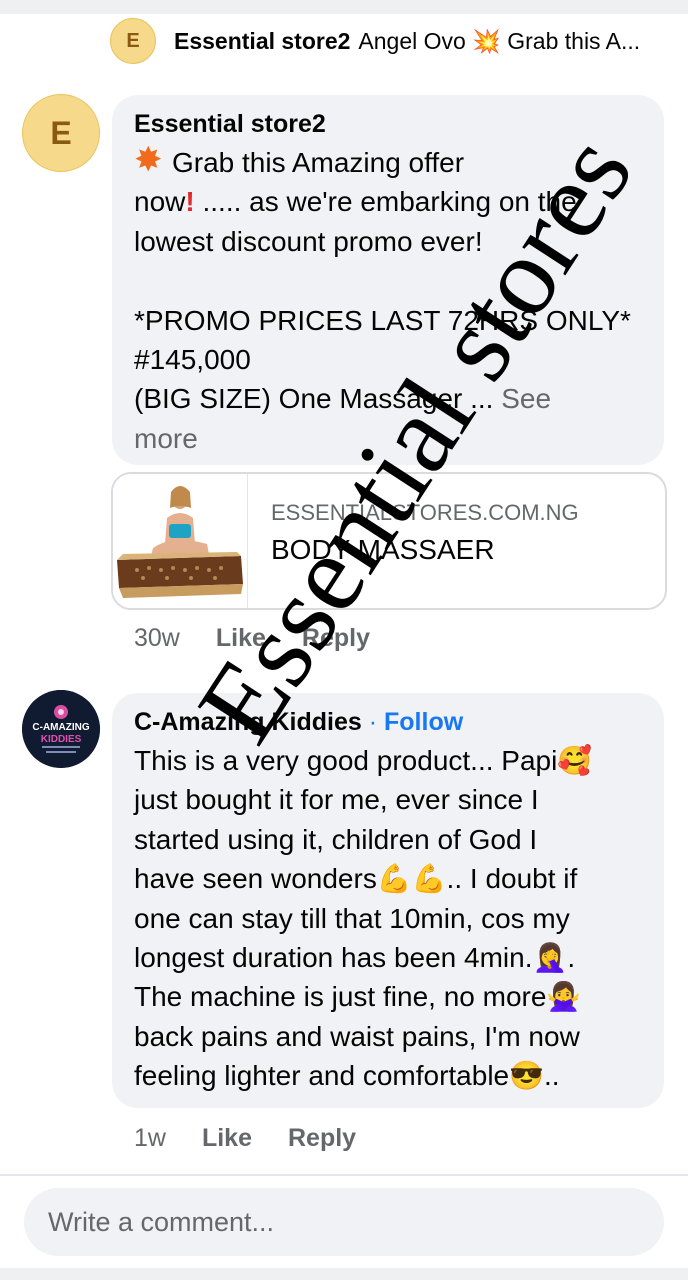 The width and height of the screenshot is (688, 1280). Describe the element at coordinates (358, 997) in the screenshot. I see `comment-line: The machine is just fine, no more🙅‍♀️` at that location.